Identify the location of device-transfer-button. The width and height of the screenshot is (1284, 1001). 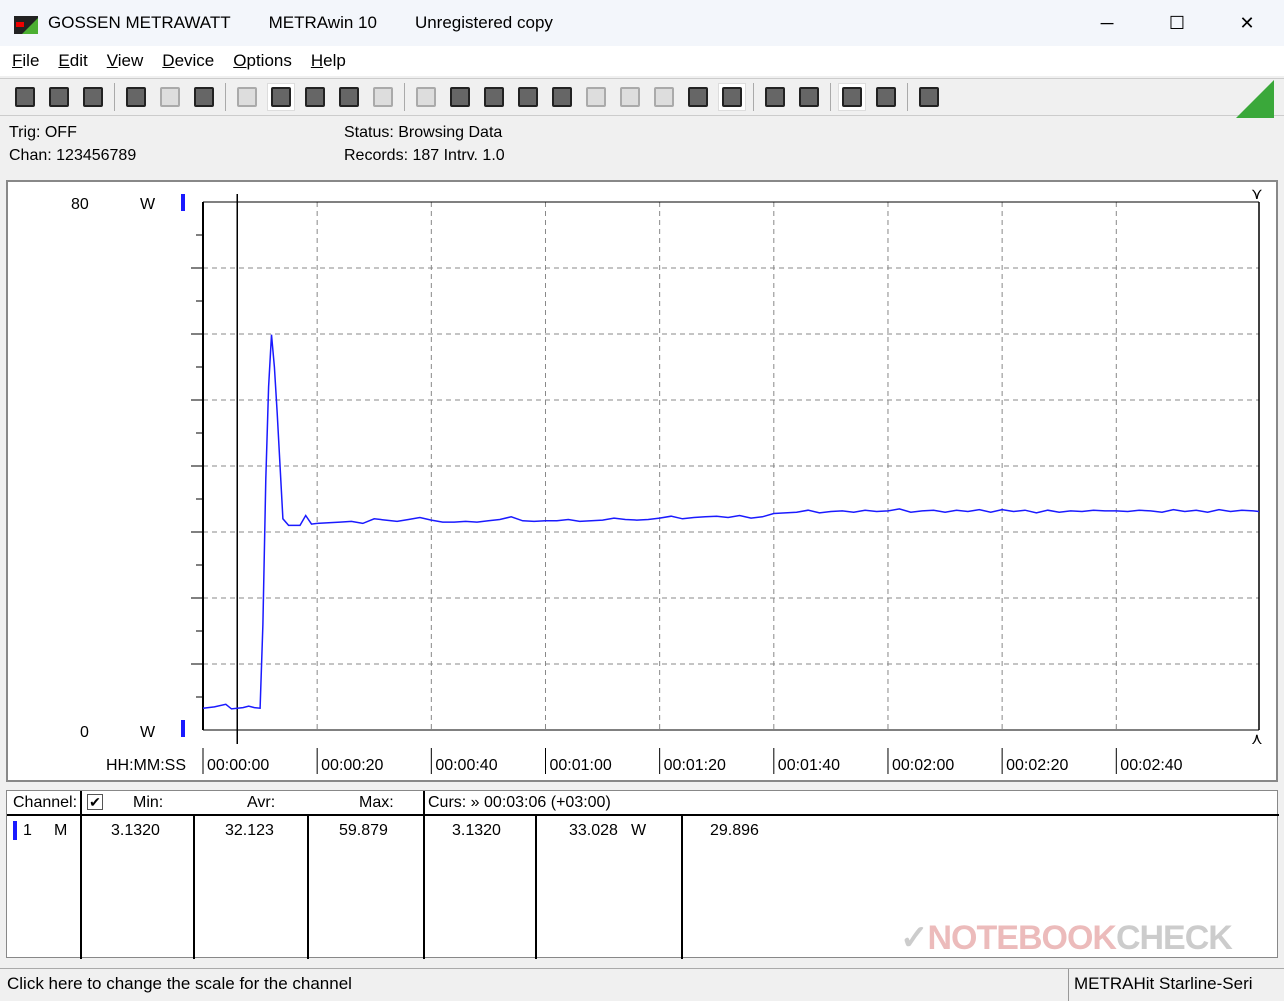
(170, 97).